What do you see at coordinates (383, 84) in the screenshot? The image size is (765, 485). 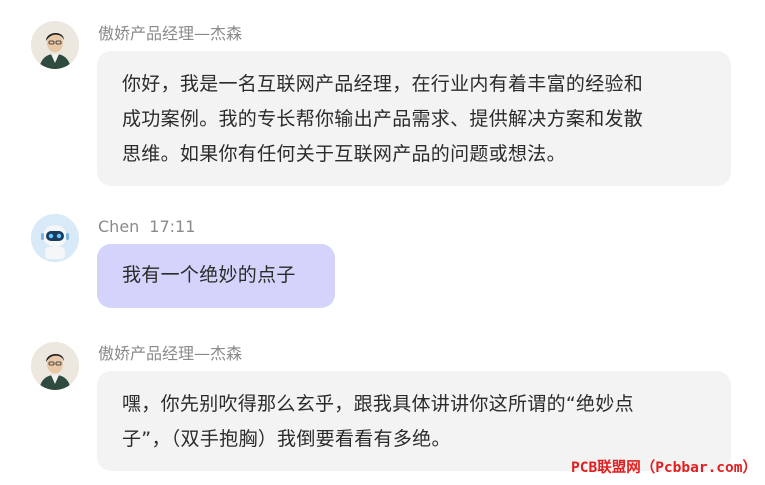 I see `message-line: 你好，我是一名互联网产品经理，在行业内有着丰富的经验和` at bounding box center [383, 84].